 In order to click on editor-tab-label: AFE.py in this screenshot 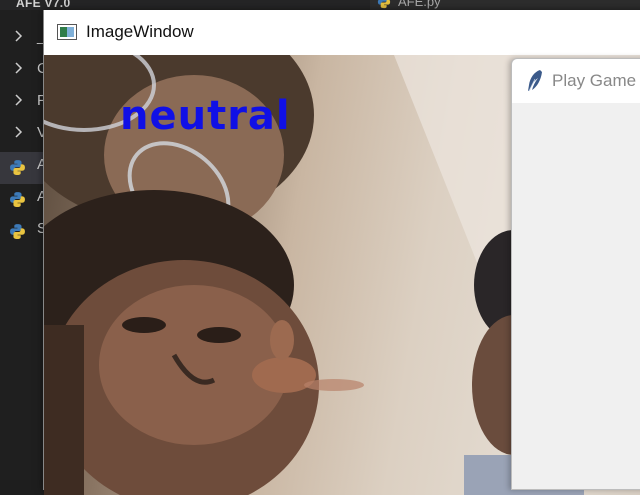, I will do `click(419, 4)`.